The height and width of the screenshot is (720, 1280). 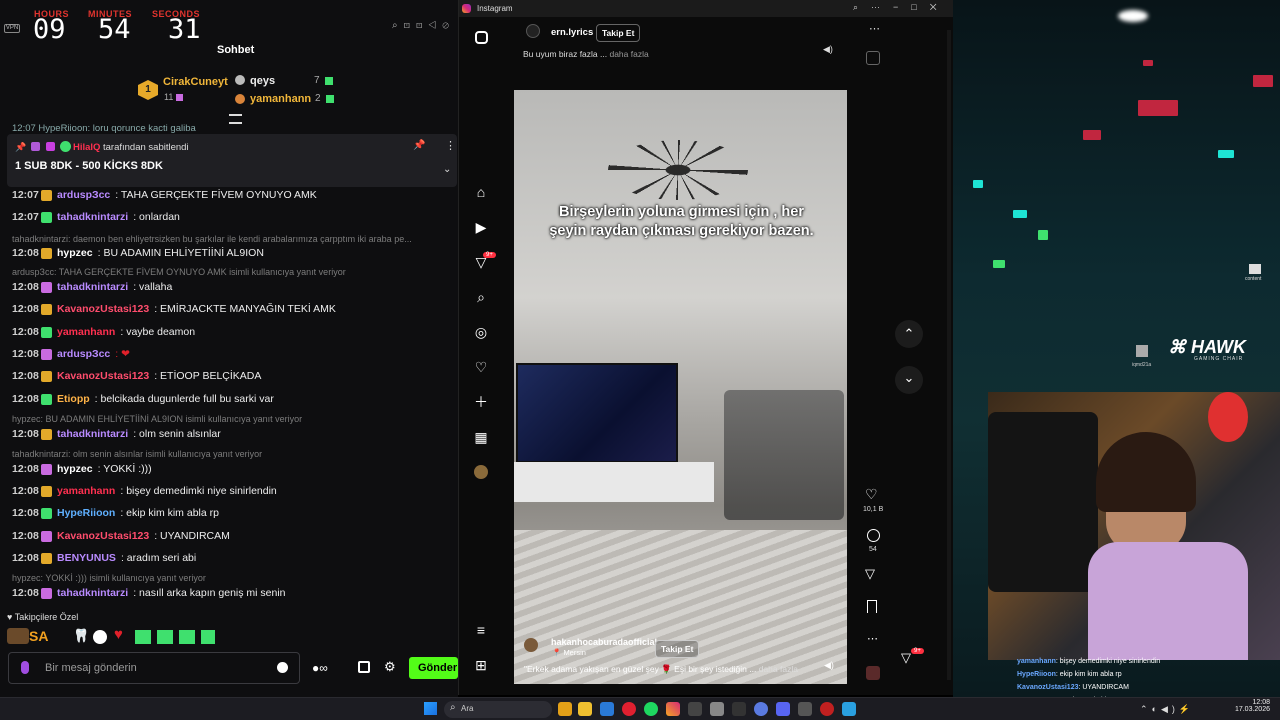 I want to click on emoji-icon, so click(x=282, y=667).